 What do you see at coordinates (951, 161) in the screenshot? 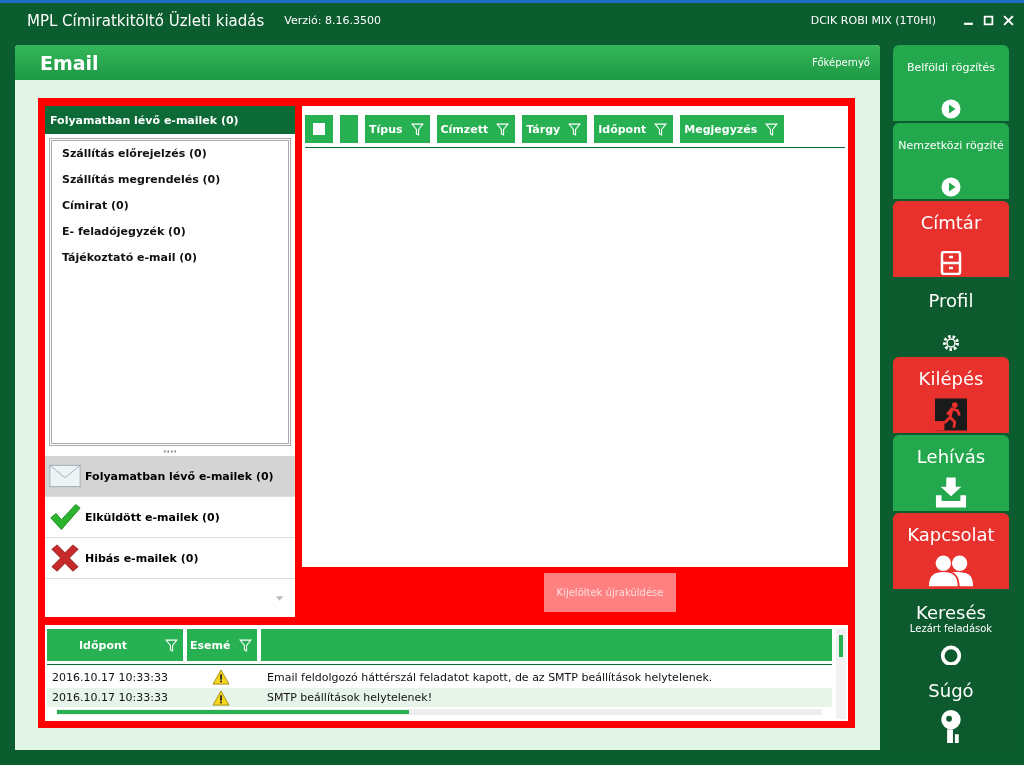
I see `nav-tile: Nemzetközi rögzíté` at bounding box center [951, 161].